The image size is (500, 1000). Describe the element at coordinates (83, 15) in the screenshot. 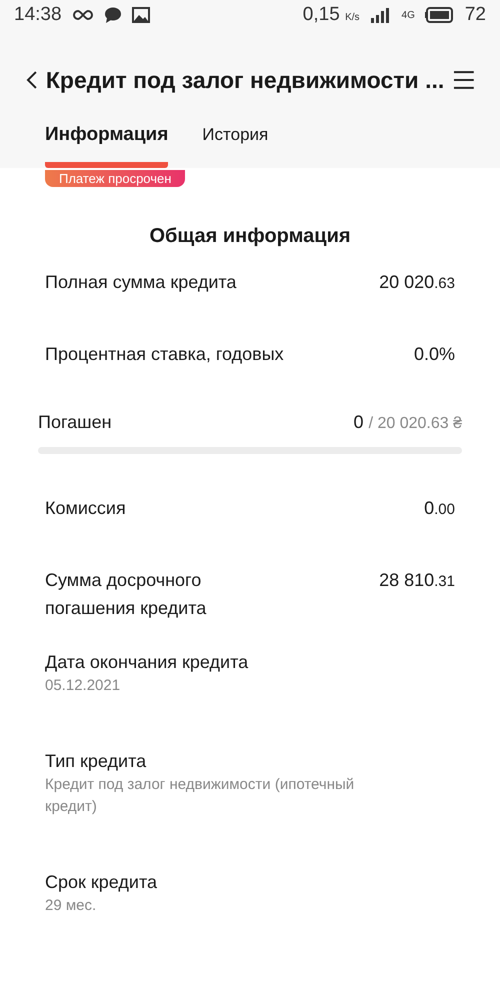

I see `infinity-icon` at that location.